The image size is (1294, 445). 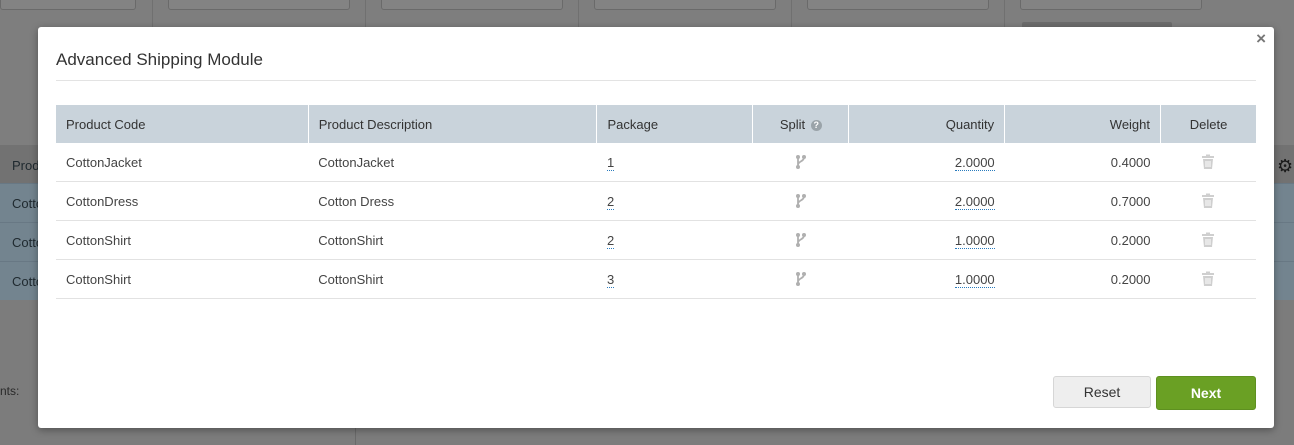 I want to click on table-row: CottonShirt CottonShirt 3 1.0000 0.2000, so click(x=656, y=279).